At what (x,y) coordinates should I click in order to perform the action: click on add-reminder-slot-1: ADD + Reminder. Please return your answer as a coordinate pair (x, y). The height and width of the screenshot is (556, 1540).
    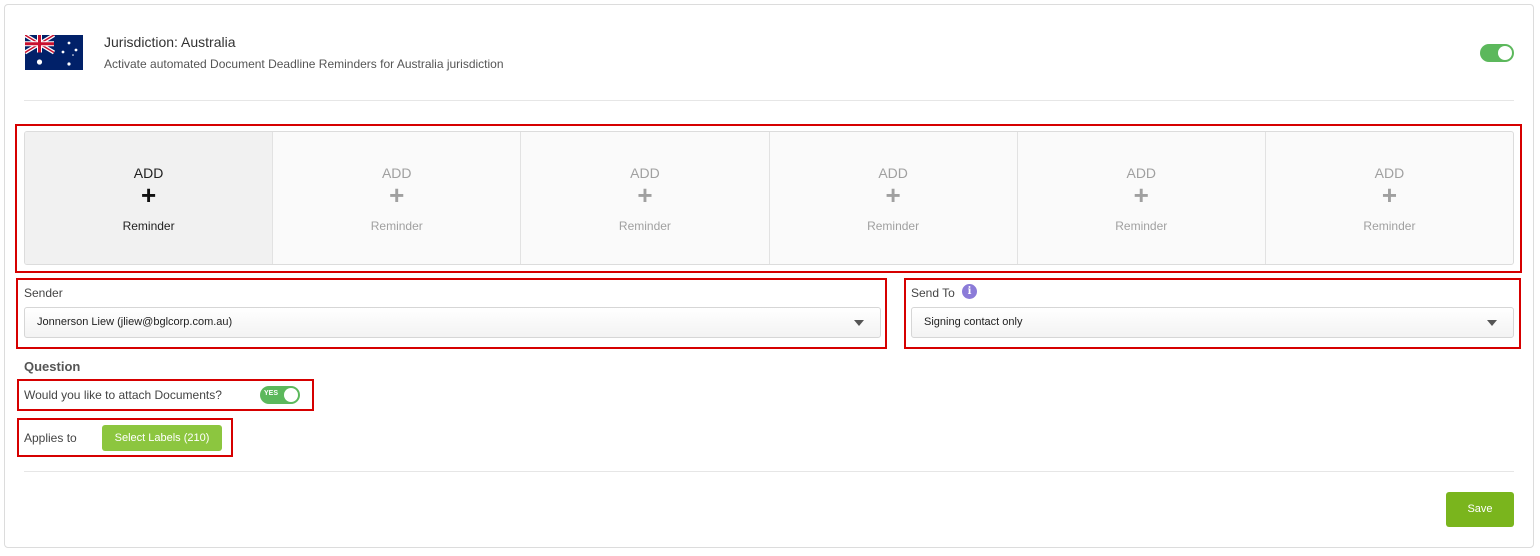
    Looking at the image, I should click on (149, 198).